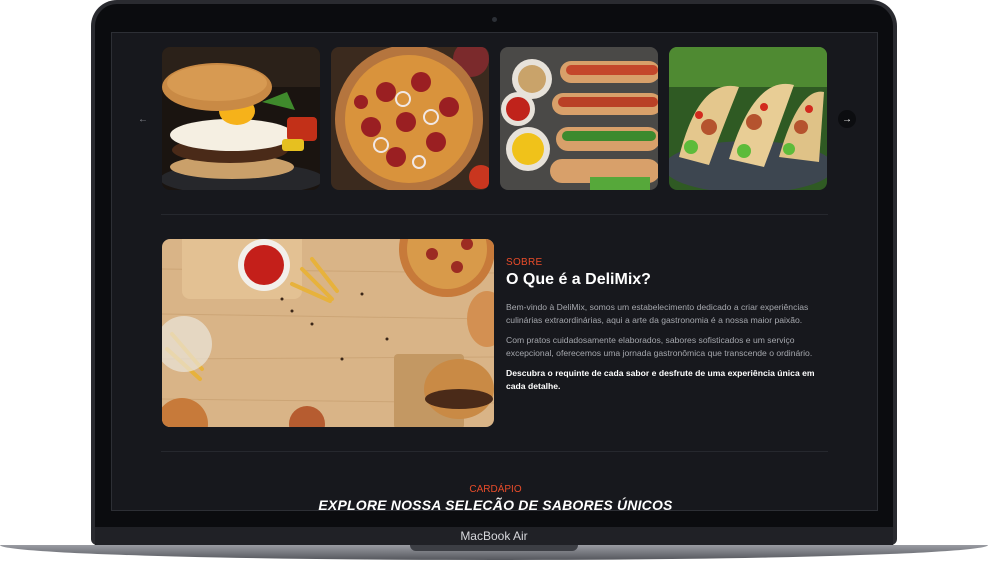 The image size is (988, 568). I want to click on arrow-right-icon: →, so click(847, 119).